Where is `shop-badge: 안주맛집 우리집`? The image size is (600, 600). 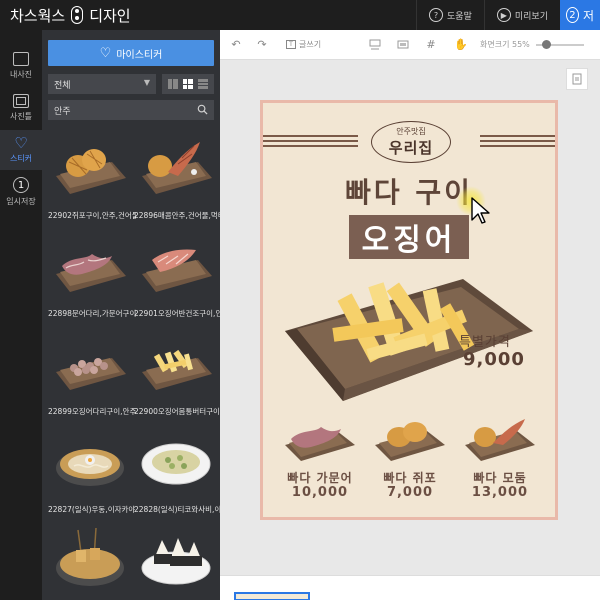 shop-badge: 안주맛집 우리집 is located at coordinates (411, 142).